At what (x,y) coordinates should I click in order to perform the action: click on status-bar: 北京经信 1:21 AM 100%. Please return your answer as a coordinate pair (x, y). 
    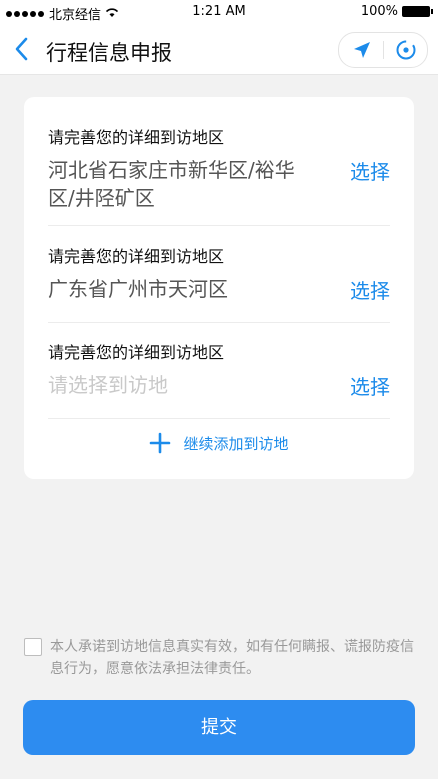
    Looking at the image, I should click on (219, 12).